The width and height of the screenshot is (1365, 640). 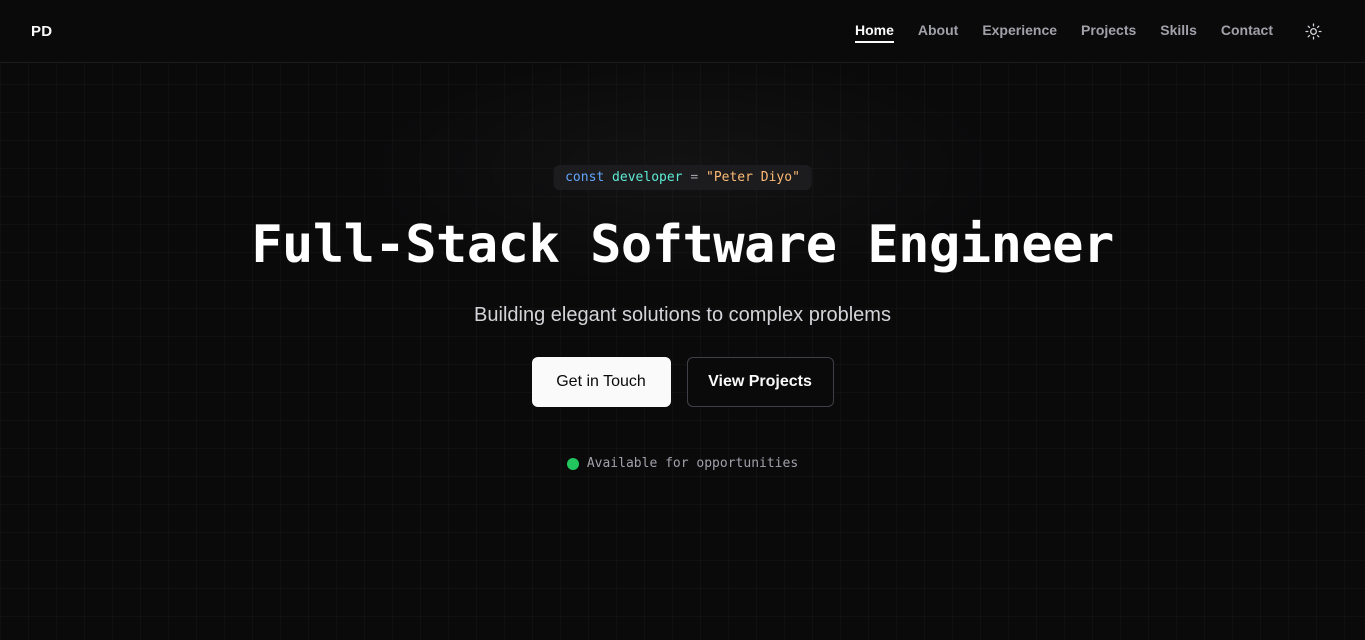 I want to click on sun-icon, so click(x=1313, y=31).